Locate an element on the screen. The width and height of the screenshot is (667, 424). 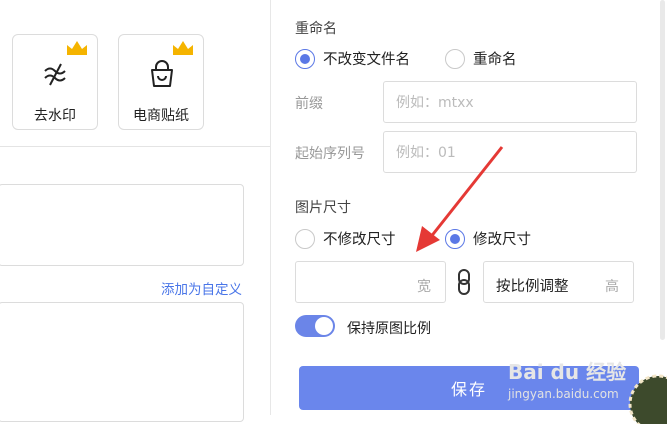
tool-remove-watermark: 去水印 is located at coordinates (55, 82).